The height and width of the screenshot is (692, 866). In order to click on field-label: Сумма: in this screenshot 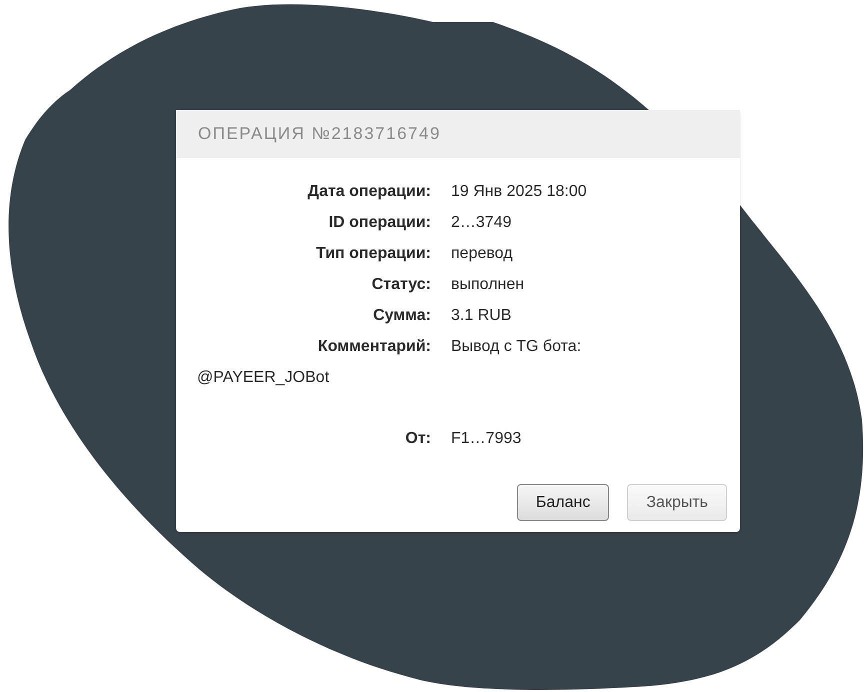, I will do `click(402, 316)`.